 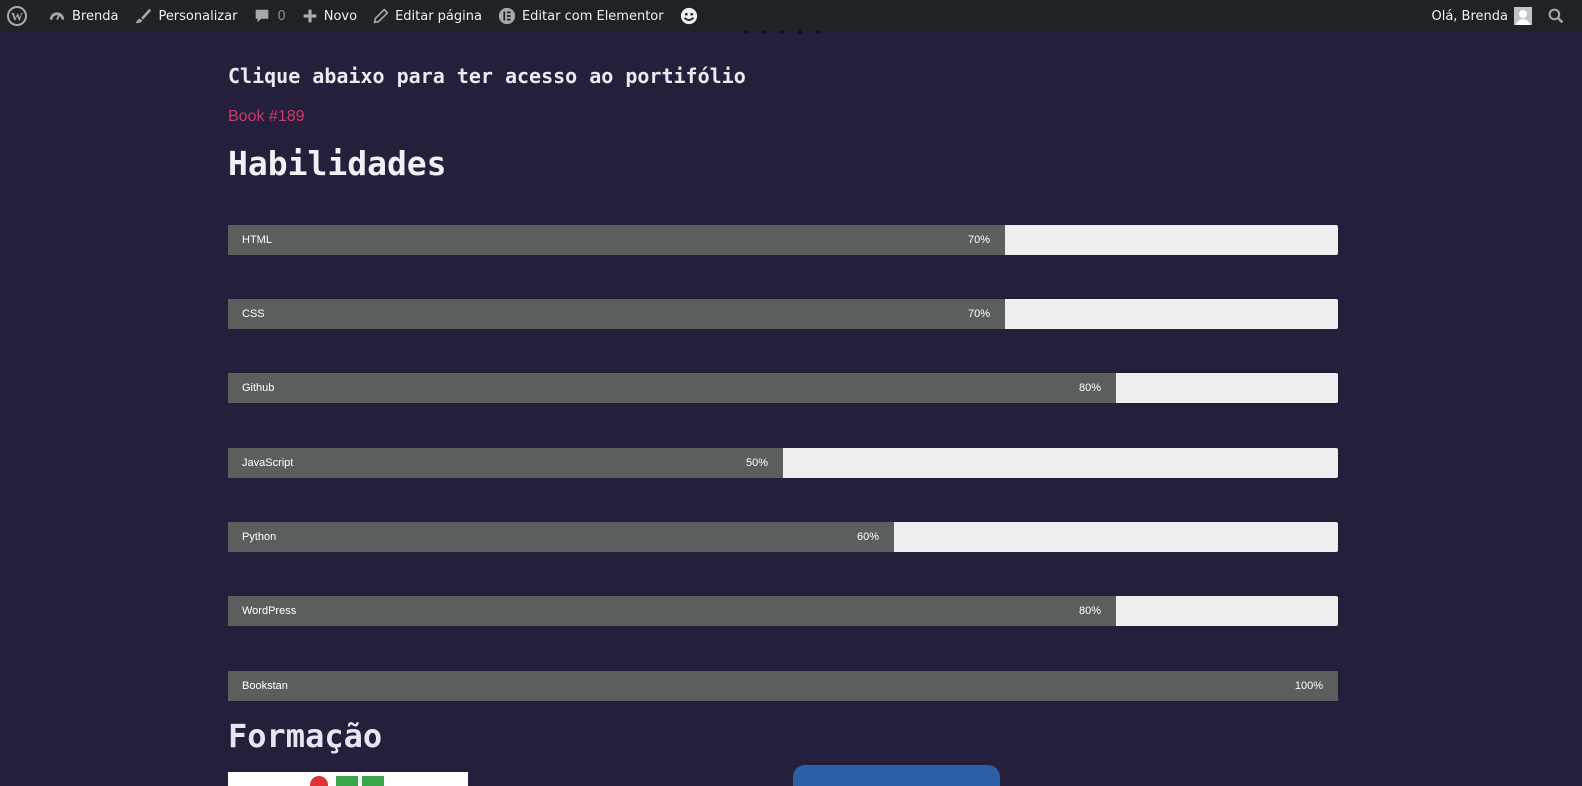 What do you see at coordinates (262, 16) in the screenshot?
I see `comment-icon` at bounding box center [262, 16].